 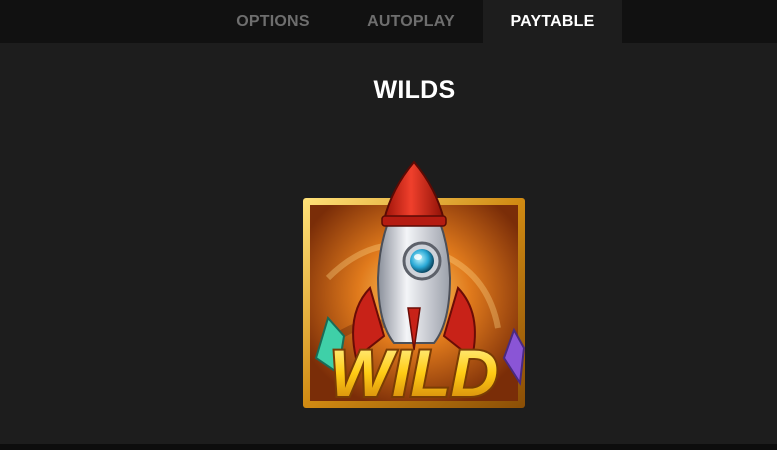 I want to click on rocket-nose, so click(x=414, y=190).